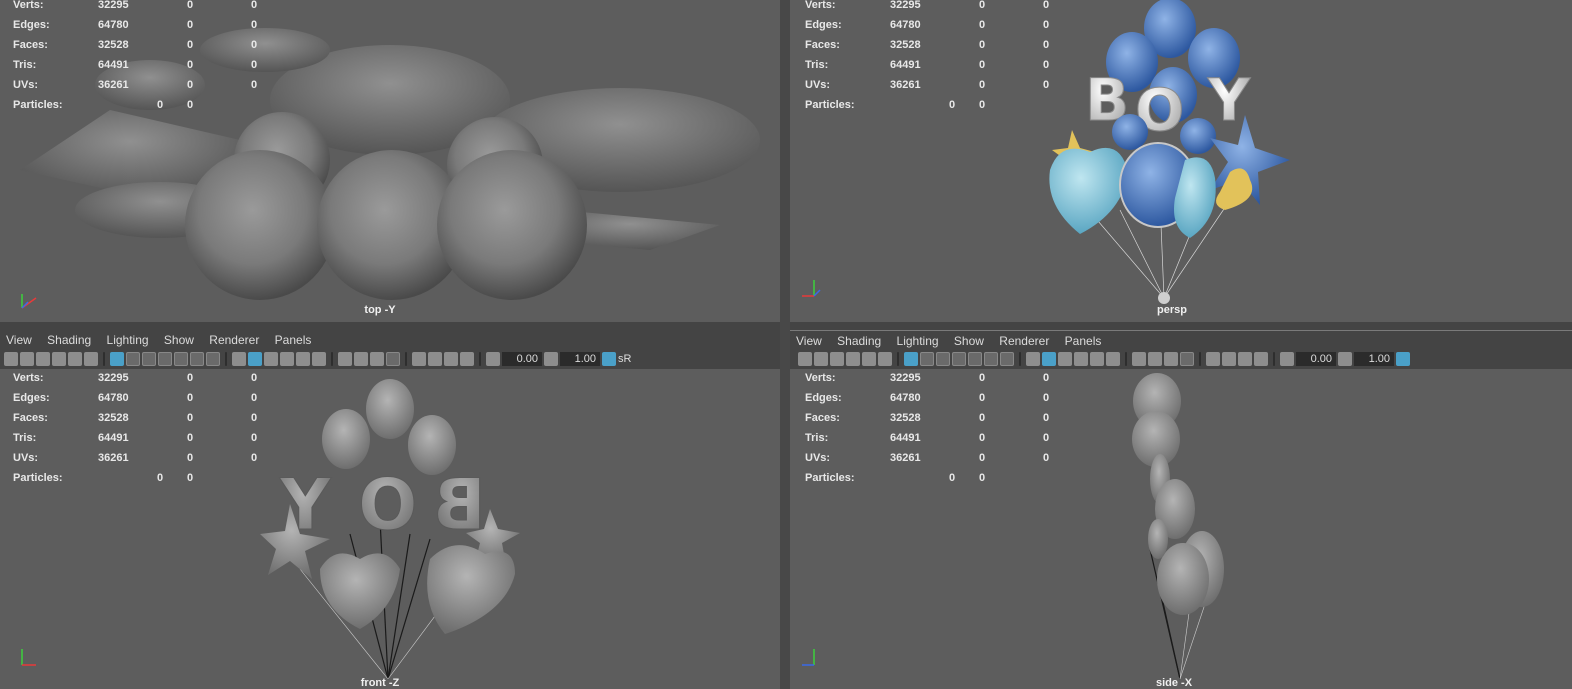 The width and height of the screenshot is (1572, 689). What do you see at coordinates (808, 657) in the screenshot?
I see `axis-gizmo-icon` at bounding box center [808, 657].